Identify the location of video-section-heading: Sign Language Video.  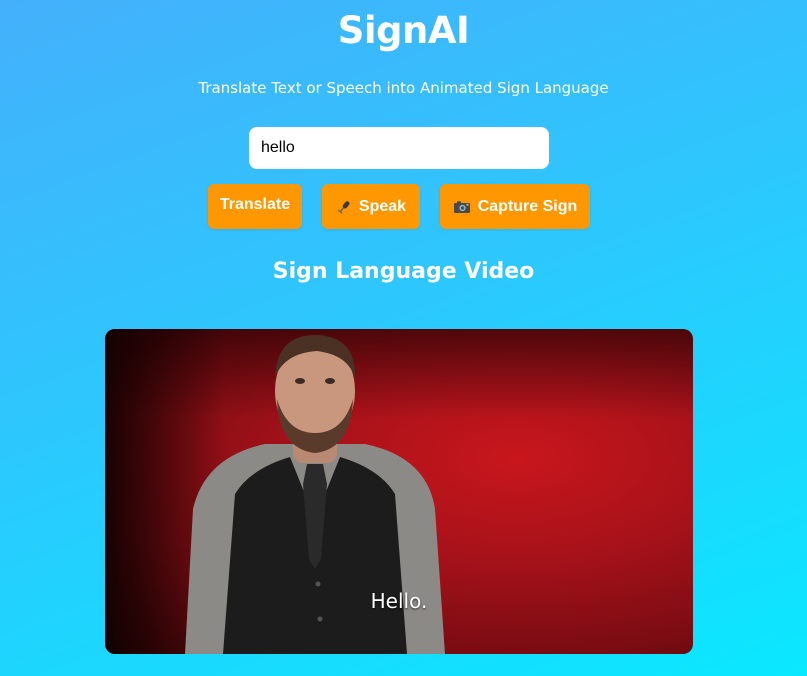
(403, 271).